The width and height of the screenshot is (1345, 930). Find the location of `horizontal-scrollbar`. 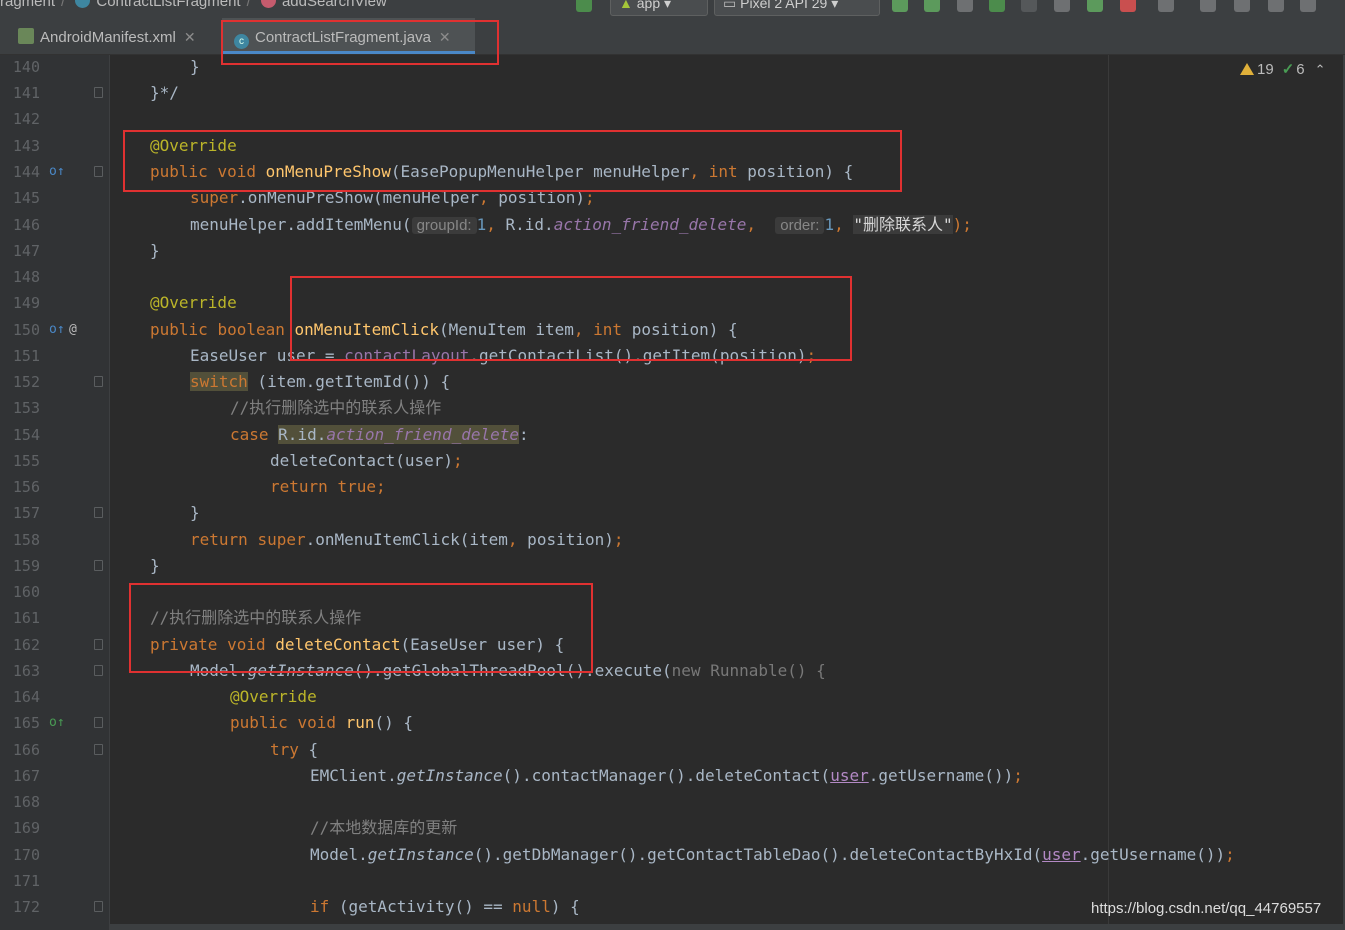

horizontal-scrollbar is located at coordinates (726, 927).